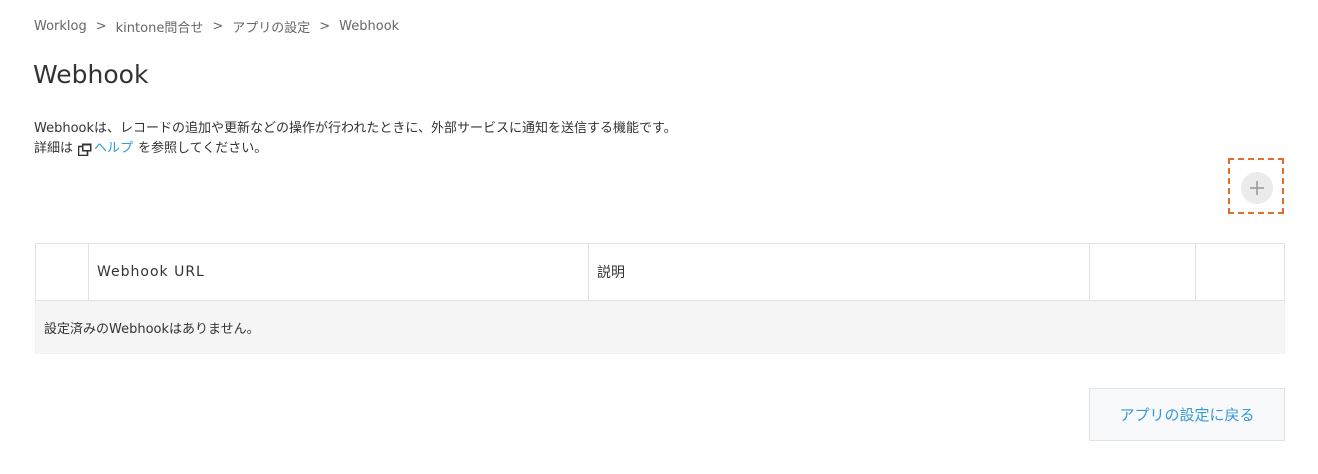  I want to click on table-row: 設定済みのWebhookはありません。, so click(660, 327).